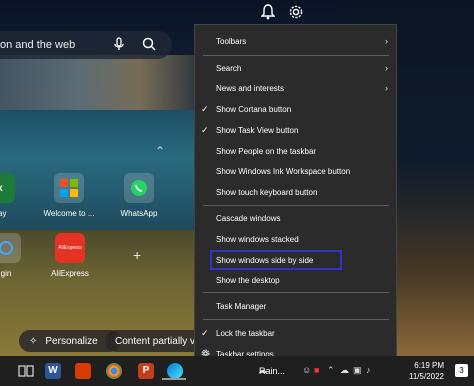 The width and height of the screenshot is (474, 386). I want to click on menu-item-label: Task Manager, so click(241, 306).